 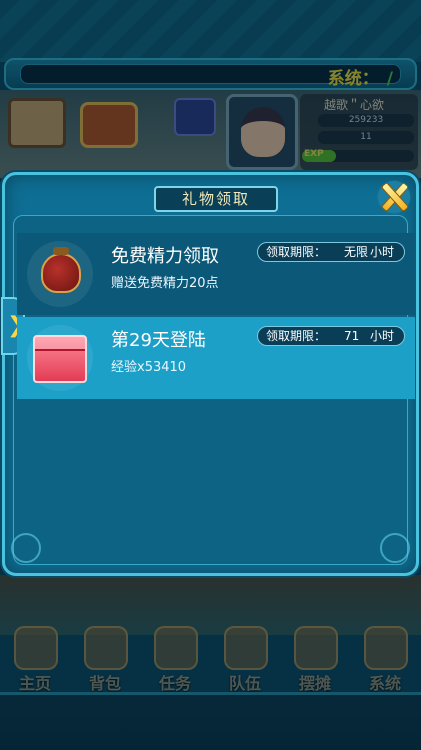 I want to click on dialog-title: 礼物领取, so click(x=216, y=199).